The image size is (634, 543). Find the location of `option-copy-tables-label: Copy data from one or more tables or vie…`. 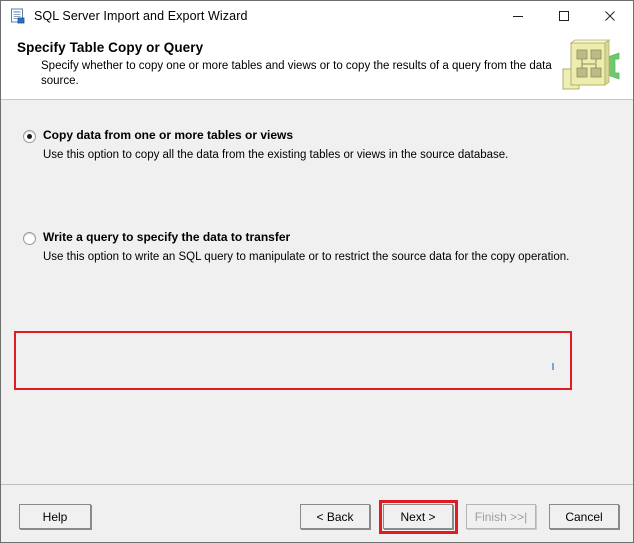

option-copy-tables-label: Copy data from one or more tables or vie… is located at coordinates (168, 135).